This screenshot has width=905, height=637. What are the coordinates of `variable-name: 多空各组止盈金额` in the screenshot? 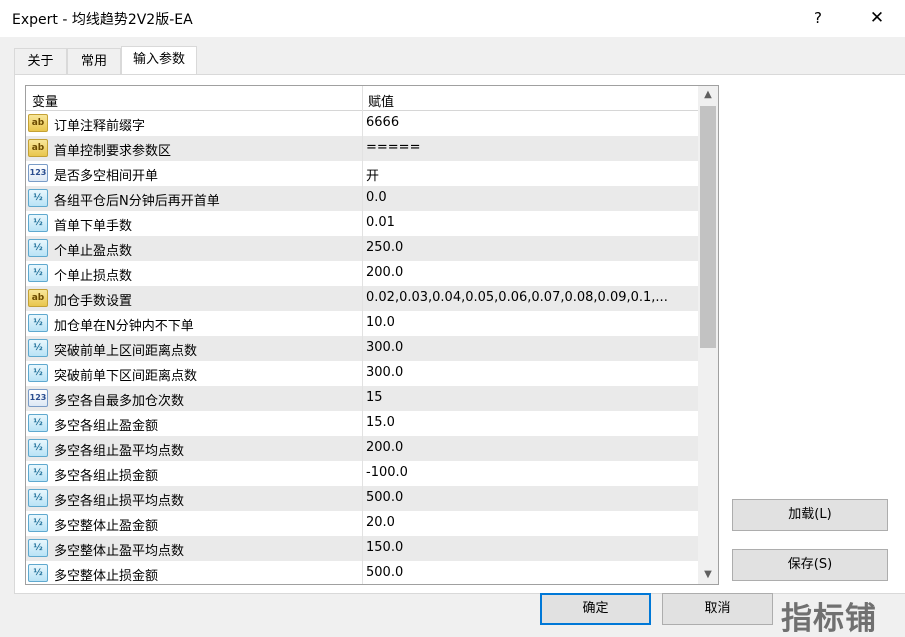 It's located at (106, 426).